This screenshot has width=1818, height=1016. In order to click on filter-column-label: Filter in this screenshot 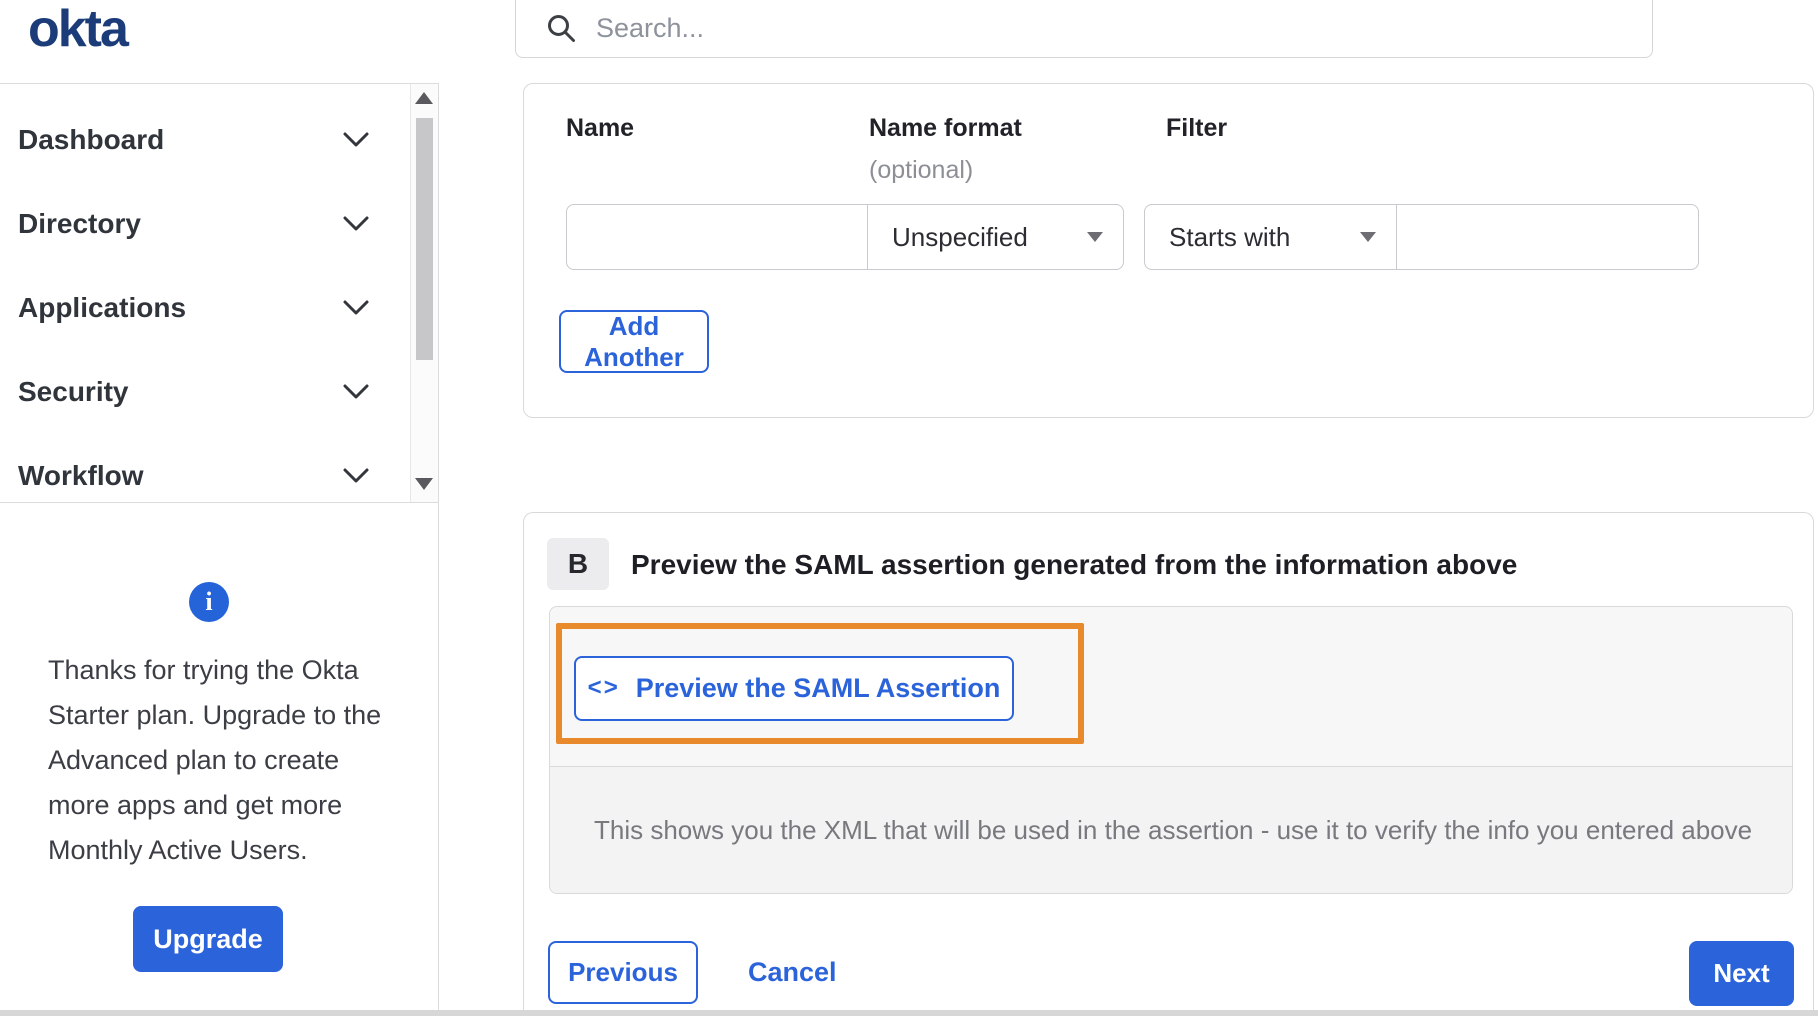, I will do `click(1197, 128)`.